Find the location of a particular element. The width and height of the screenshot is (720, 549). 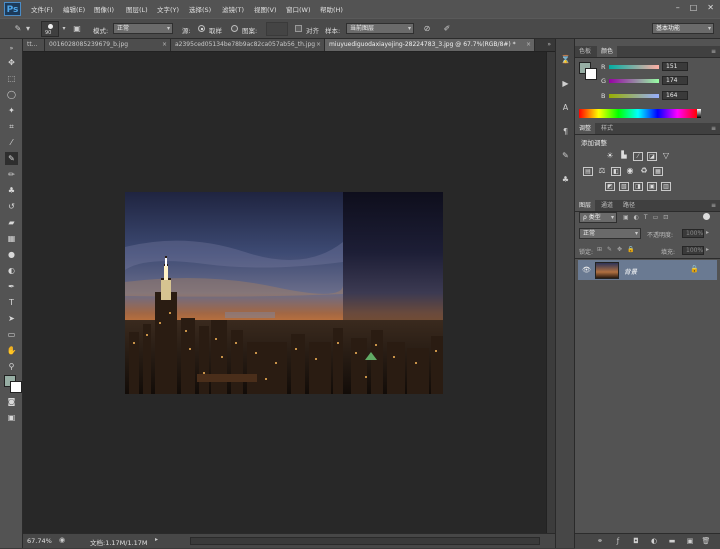

status-menu-icon: ▸ is located at coordinates (156, 539).